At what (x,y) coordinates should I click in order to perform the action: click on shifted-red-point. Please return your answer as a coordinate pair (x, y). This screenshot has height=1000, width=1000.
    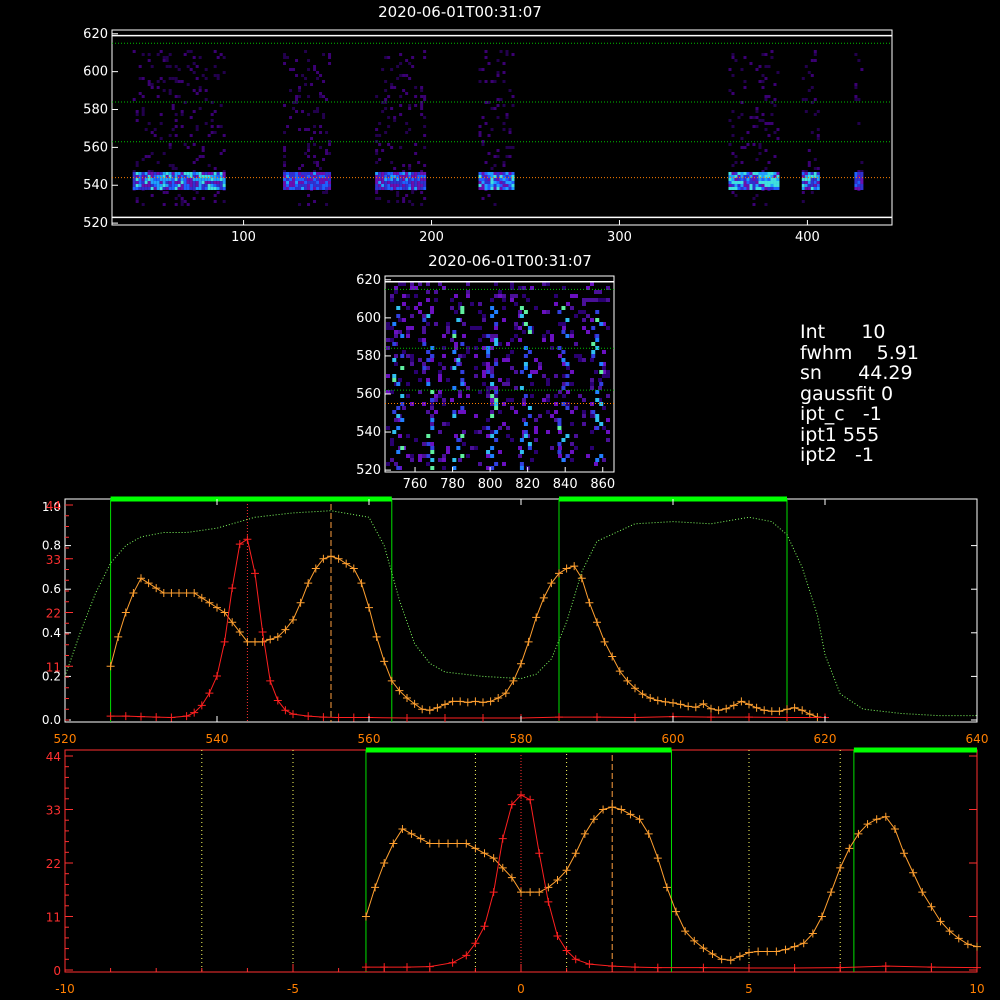
    Looking at the image, I should click on (548, 901).